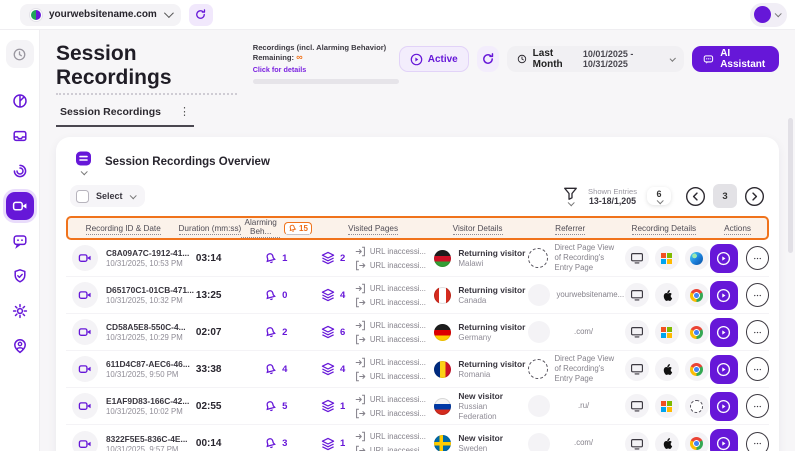  Describe the element at coordinates (360, 362) in the screenshot. I see `entry-page-icon` at that location.